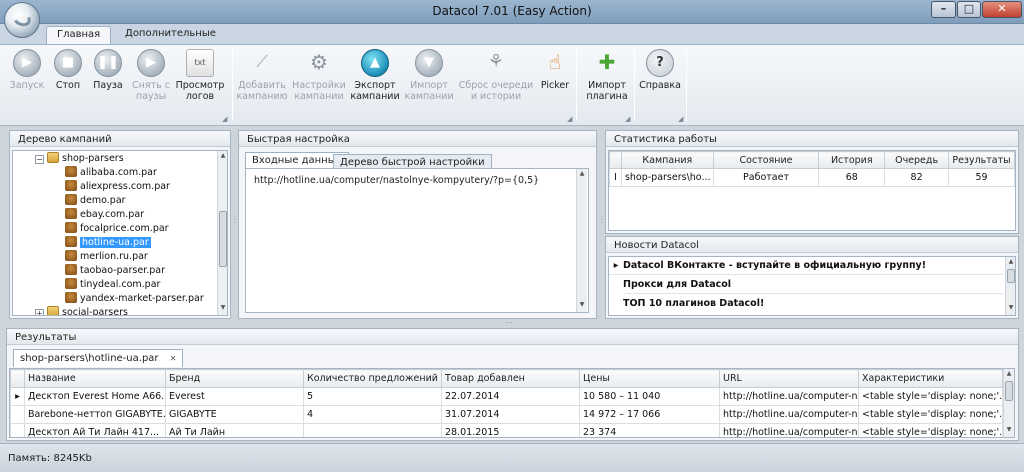 The image size is (1024, 472). I want to click on unpause-button: ▶ Снять с паузы, so click(151, 75).